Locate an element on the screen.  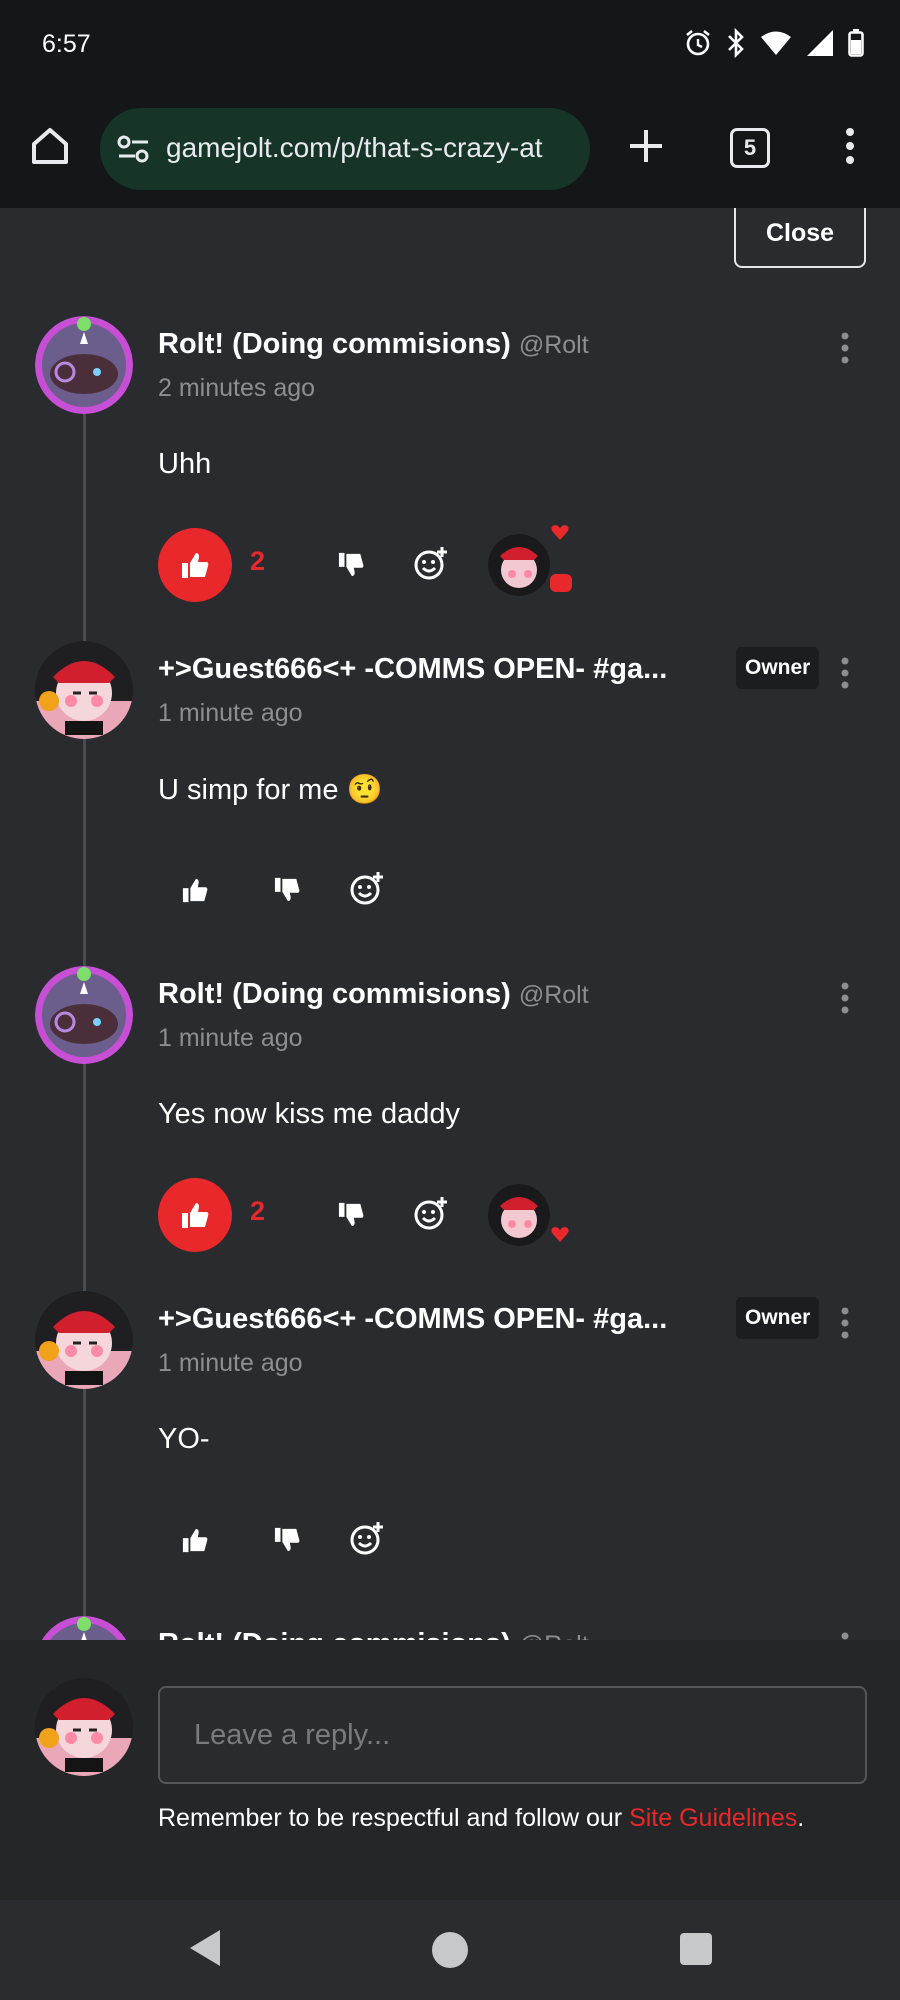
new-tab-button is located at coordinates (646, 146).